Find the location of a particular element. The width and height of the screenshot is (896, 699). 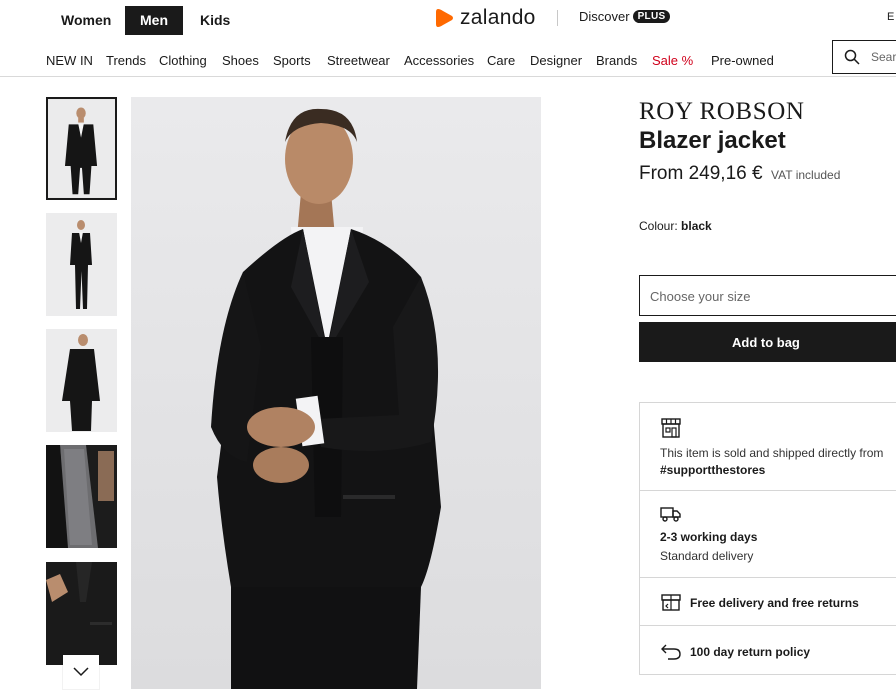

free-delivery-text: Free delivery and free returns is located at coordinates (774, 603).